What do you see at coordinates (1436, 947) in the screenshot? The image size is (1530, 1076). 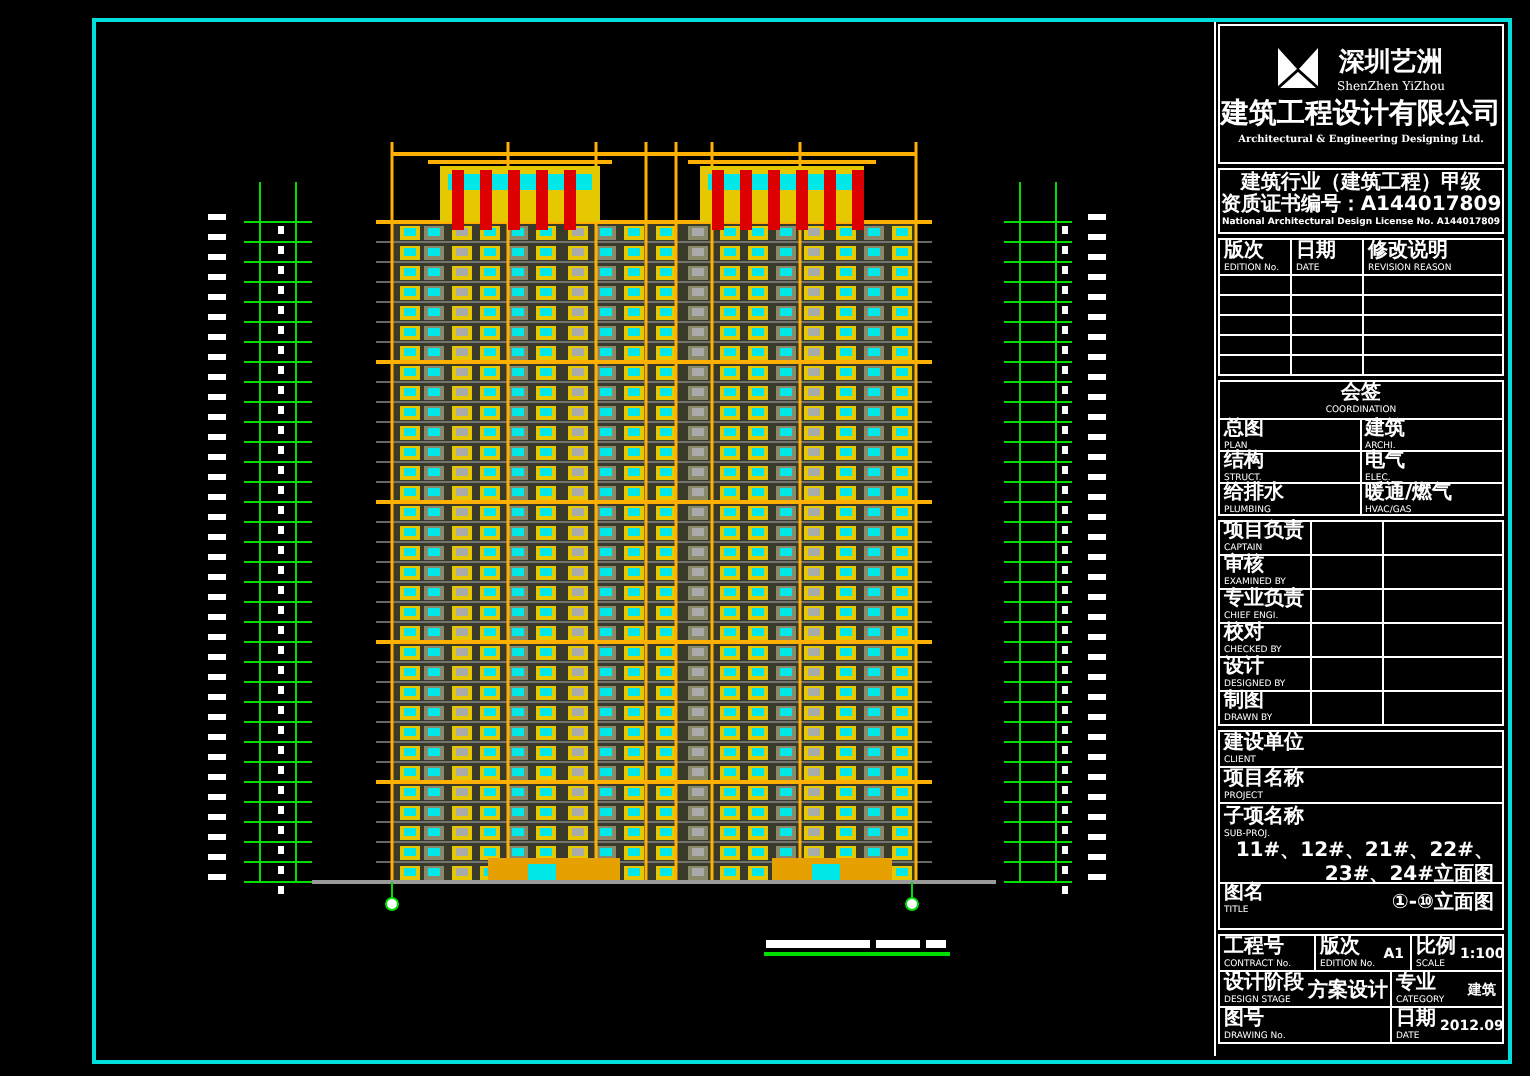 I see `label-text: 比例` at bounding box center [1436, 947].